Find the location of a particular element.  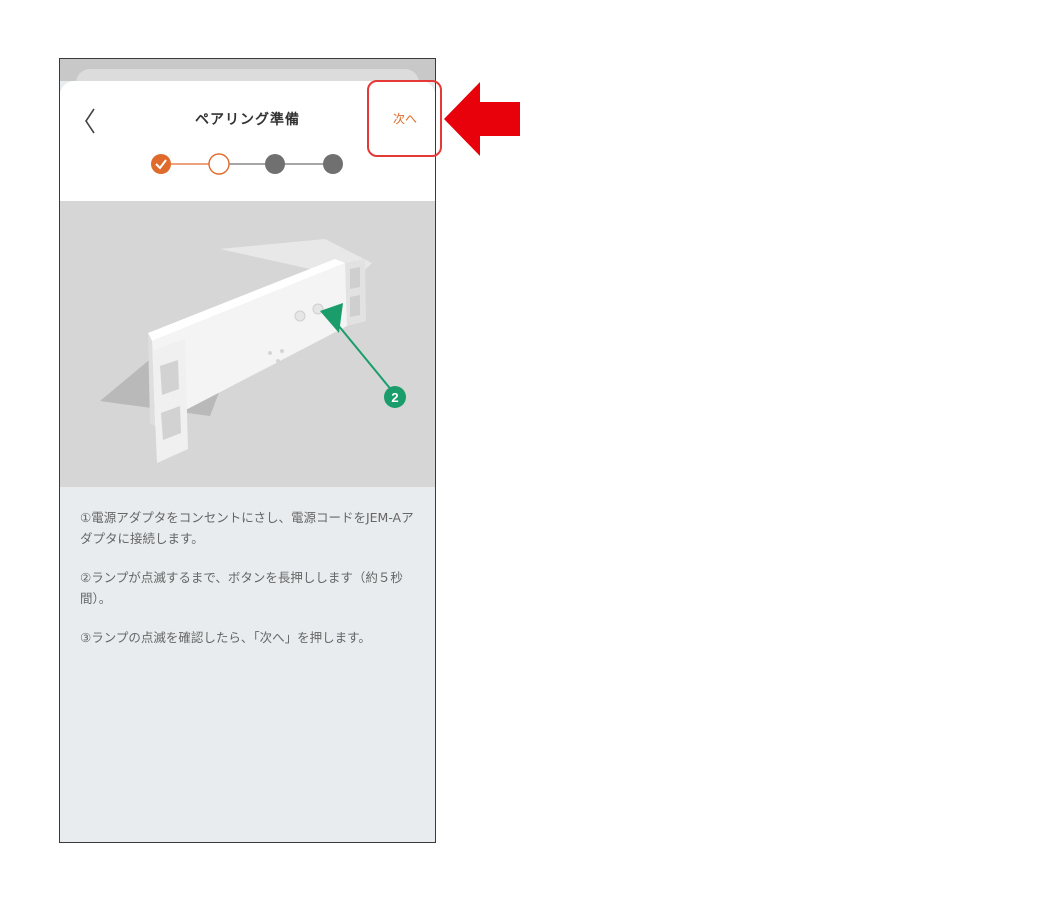

instruction-step-3: ③ランプの点滅を確認したら、「次へ」を押します。 is located at coordinates (225, 637).